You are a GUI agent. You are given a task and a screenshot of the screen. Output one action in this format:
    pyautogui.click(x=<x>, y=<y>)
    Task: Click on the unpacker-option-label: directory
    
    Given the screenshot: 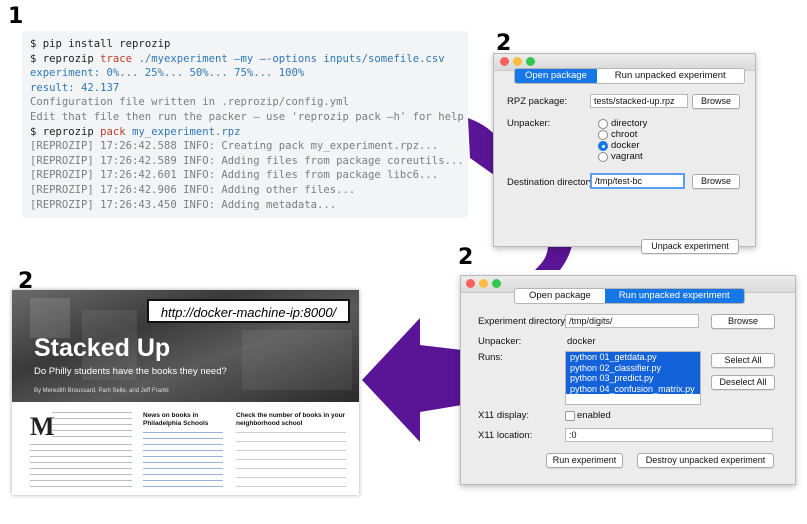 What is the action you would take?
    pyautogui.click(x=629, y=123)
    